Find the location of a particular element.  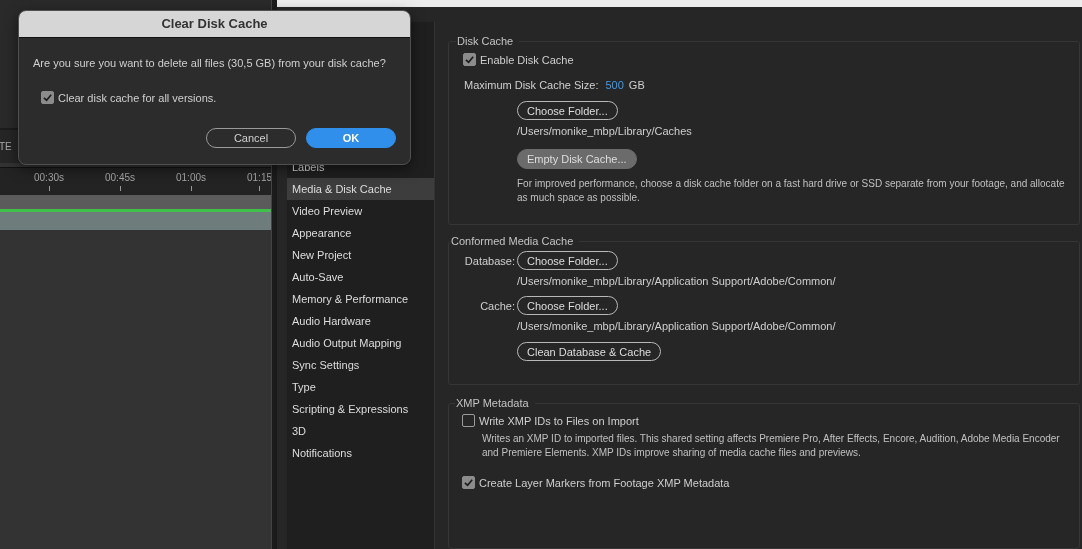

hint-text: For improved performance, choose a disk cache folder on a fast hard drive or SSD separate from your footage, and allocate as much space as possible. is located at coordinates (791, 191).